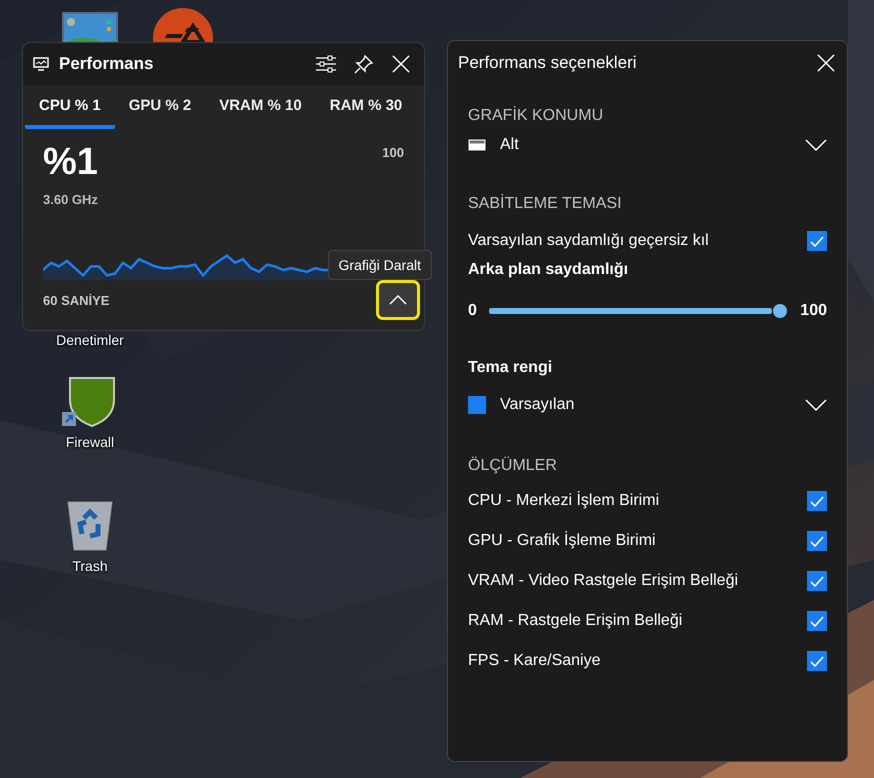  What do you see at coordinates (393, 153) in the screenshot?
I see `scale-max-label: 100` at bounding box center [393, 153].